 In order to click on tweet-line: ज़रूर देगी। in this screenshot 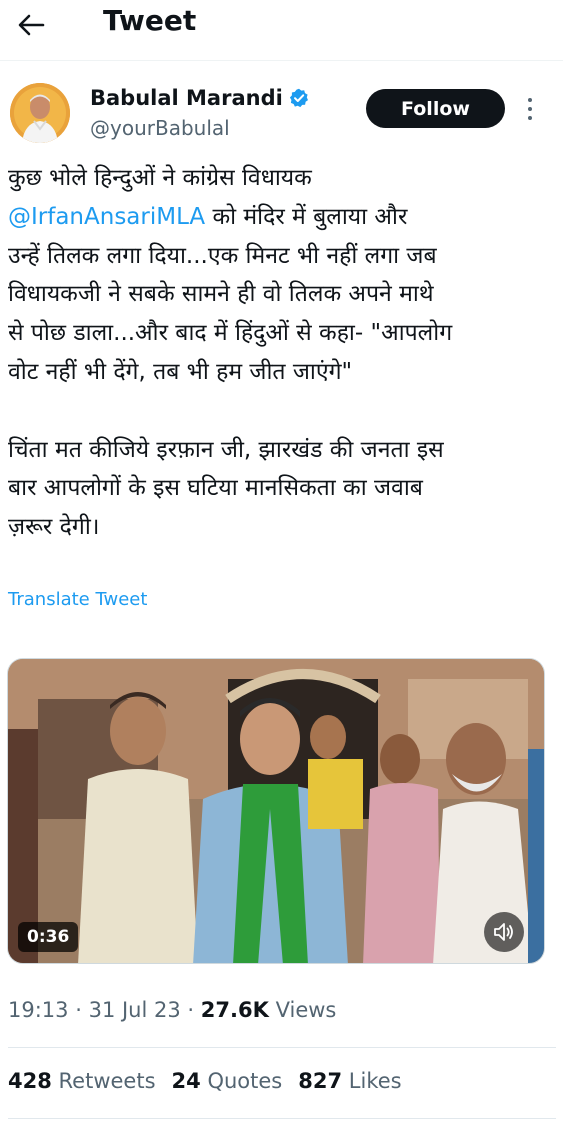, I will do `click(54, 527)`.